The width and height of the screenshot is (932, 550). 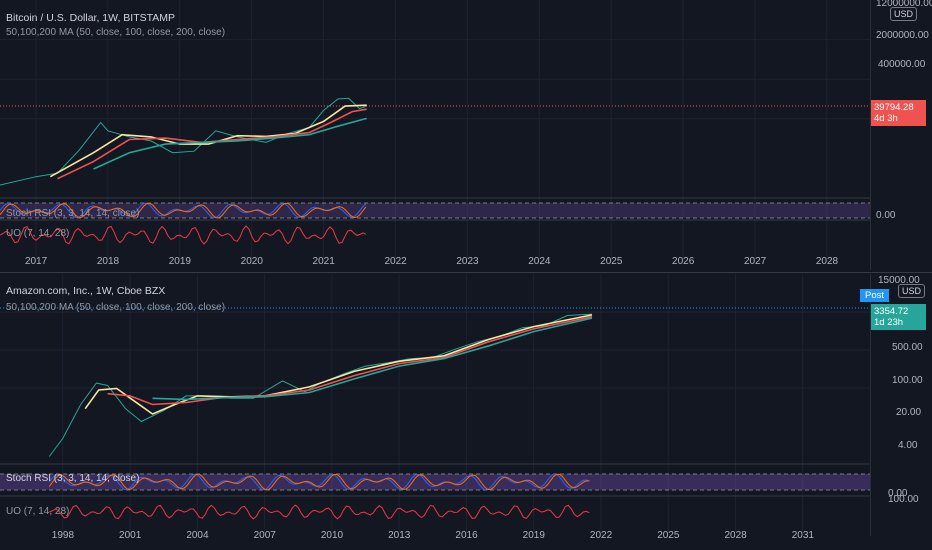 I want to click on btc-series-ma200, so click(x=230, y=143).